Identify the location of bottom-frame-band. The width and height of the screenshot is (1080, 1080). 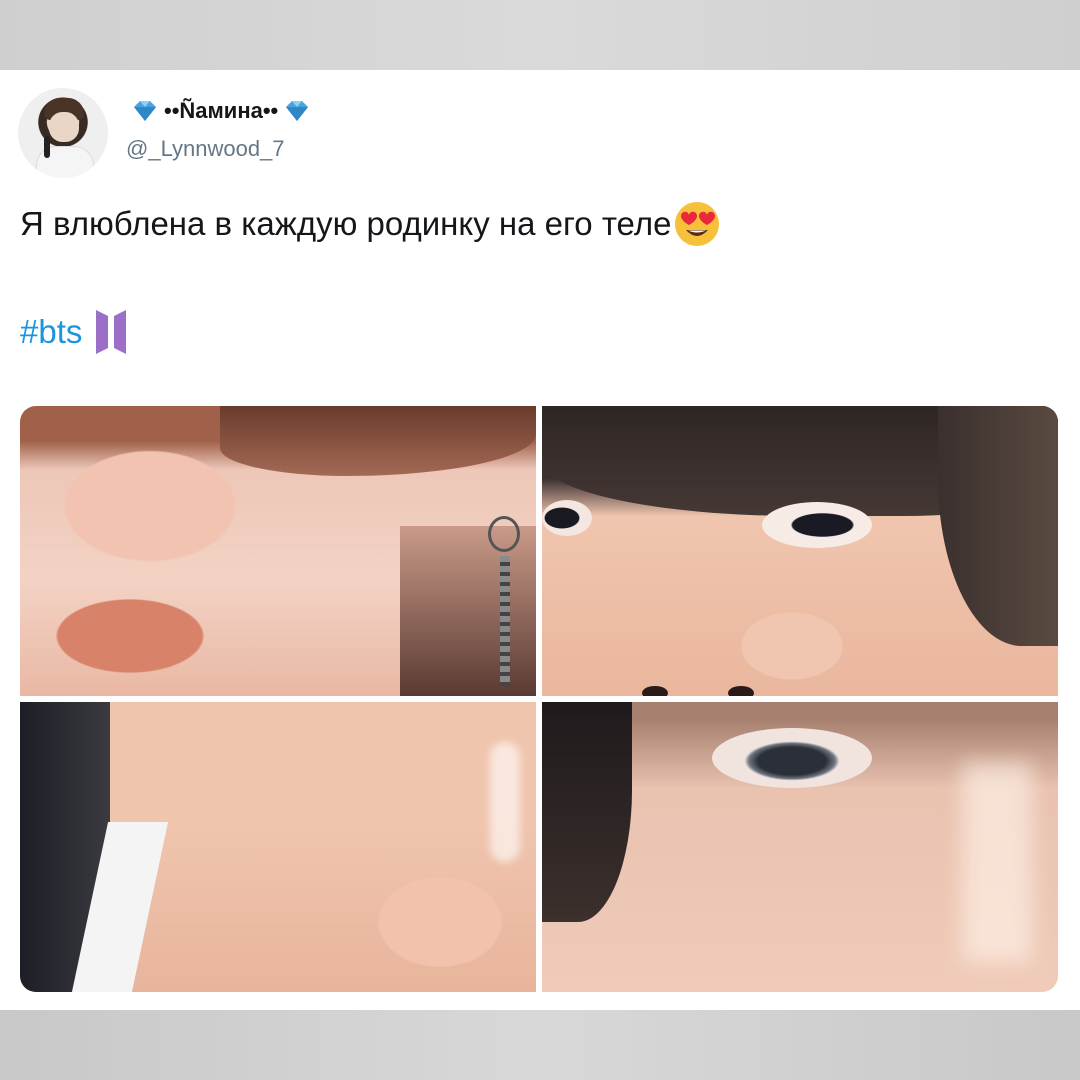
(540, 1045).